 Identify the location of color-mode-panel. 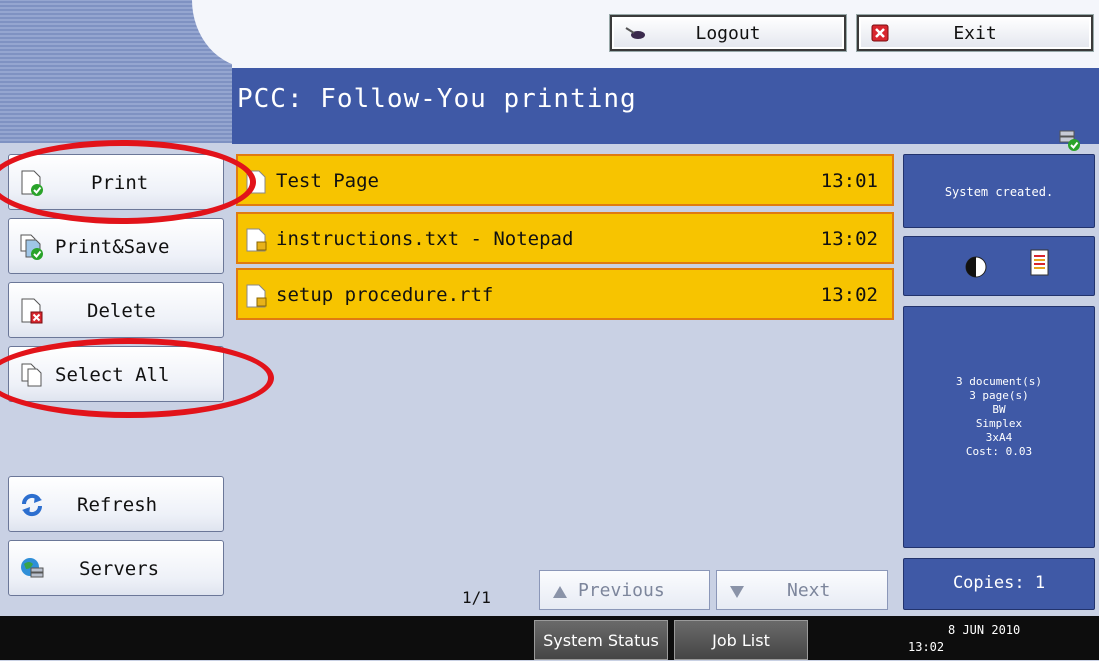
(999, 266).